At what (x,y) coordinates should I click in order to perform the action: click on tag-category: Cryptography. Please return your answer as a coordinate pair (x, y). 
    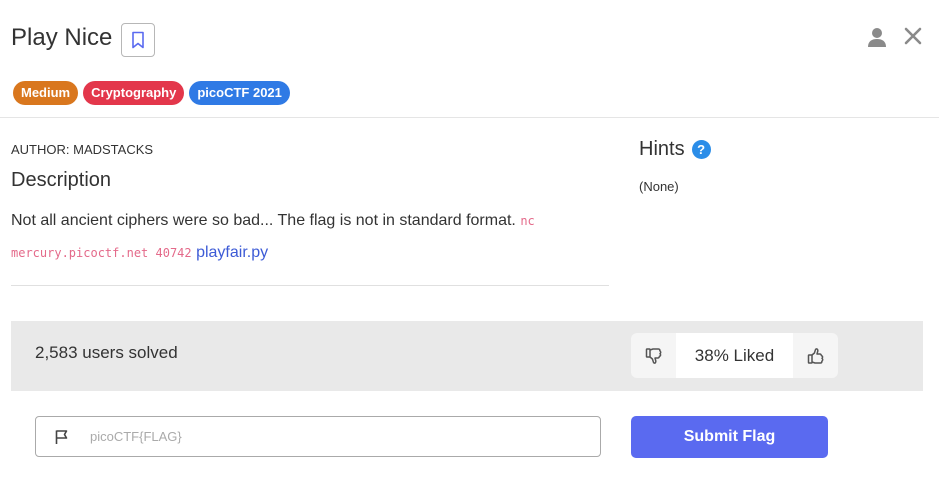
    Looking at the image, I should click on (134, 93).